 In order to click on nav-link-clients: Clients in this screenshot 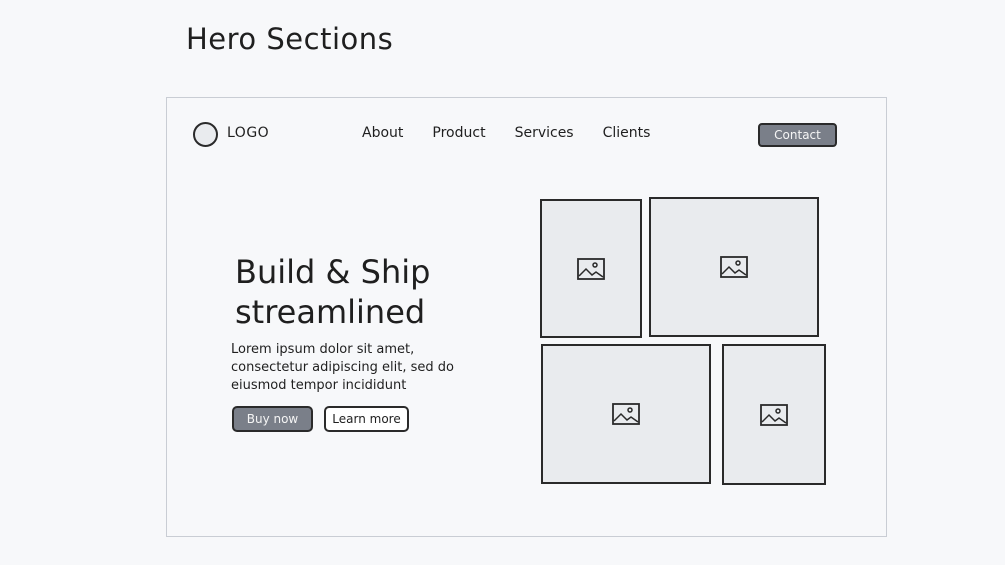, I will do `click(627, 133)`.